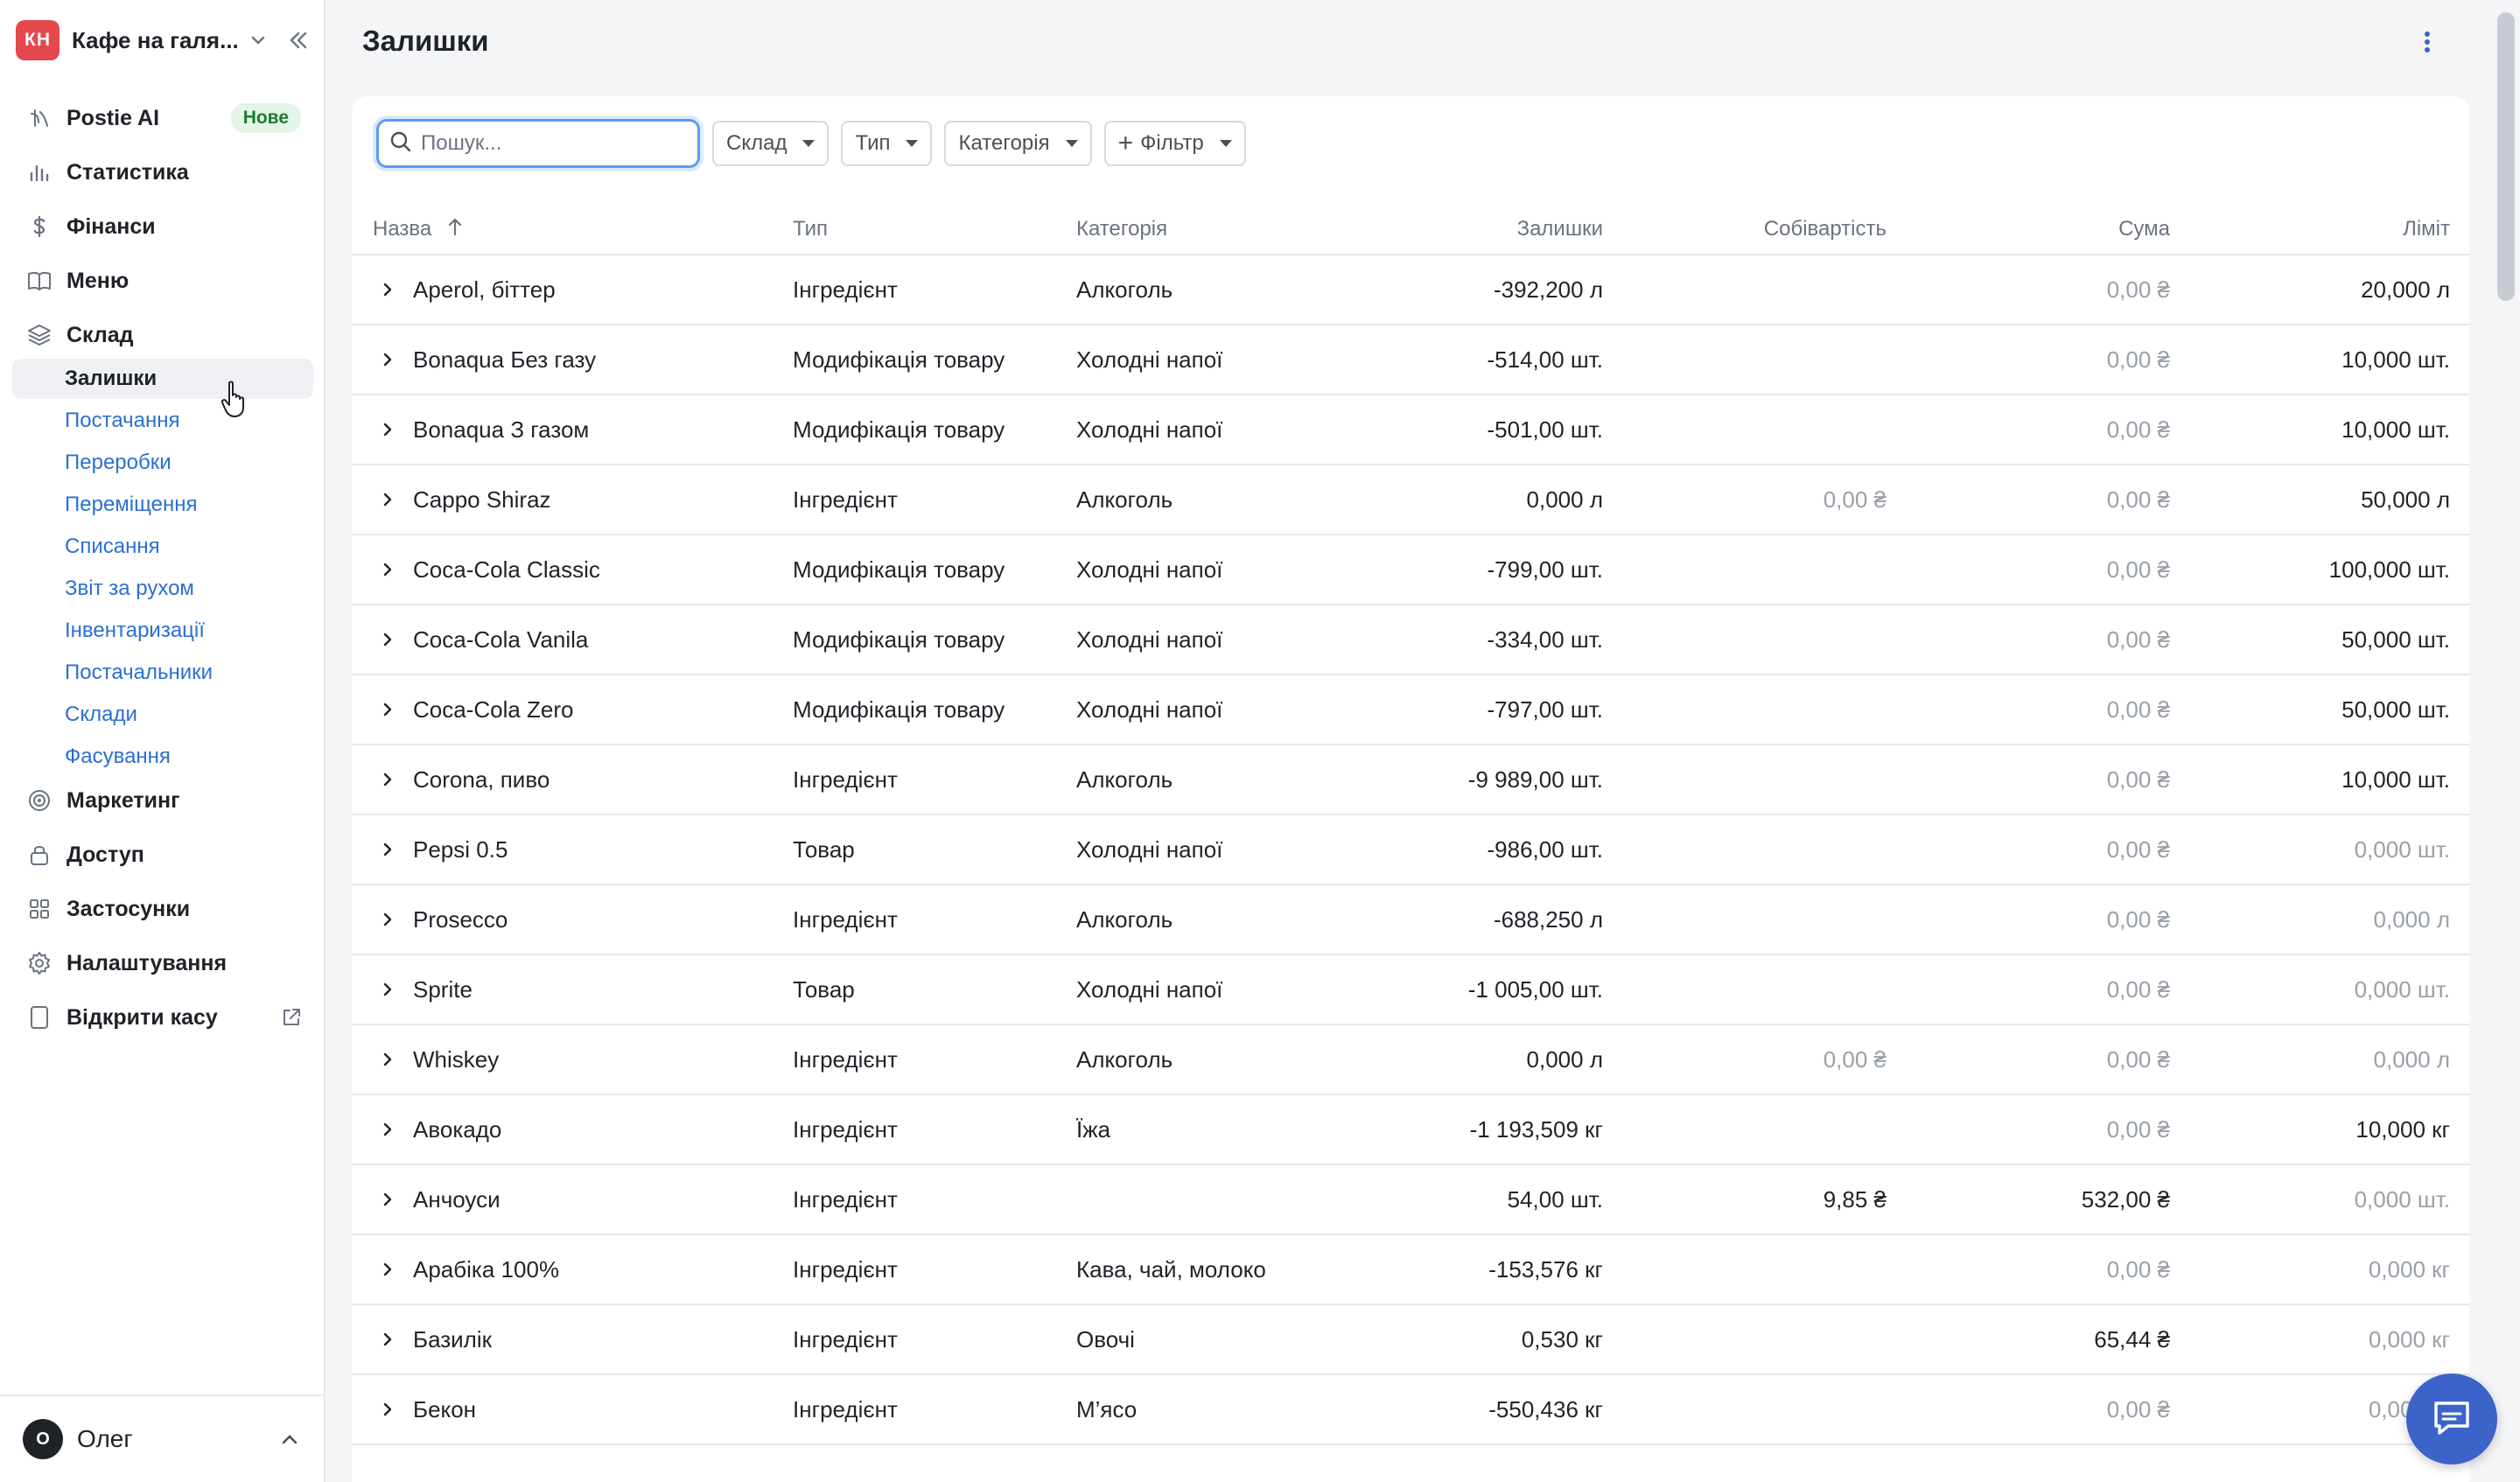 This screenshot has height=1482, width=2520. What do you see at coordinates (418, 230) in the screenshot?
I see `column-header-name: Назва` at bounding box center [418, 230].